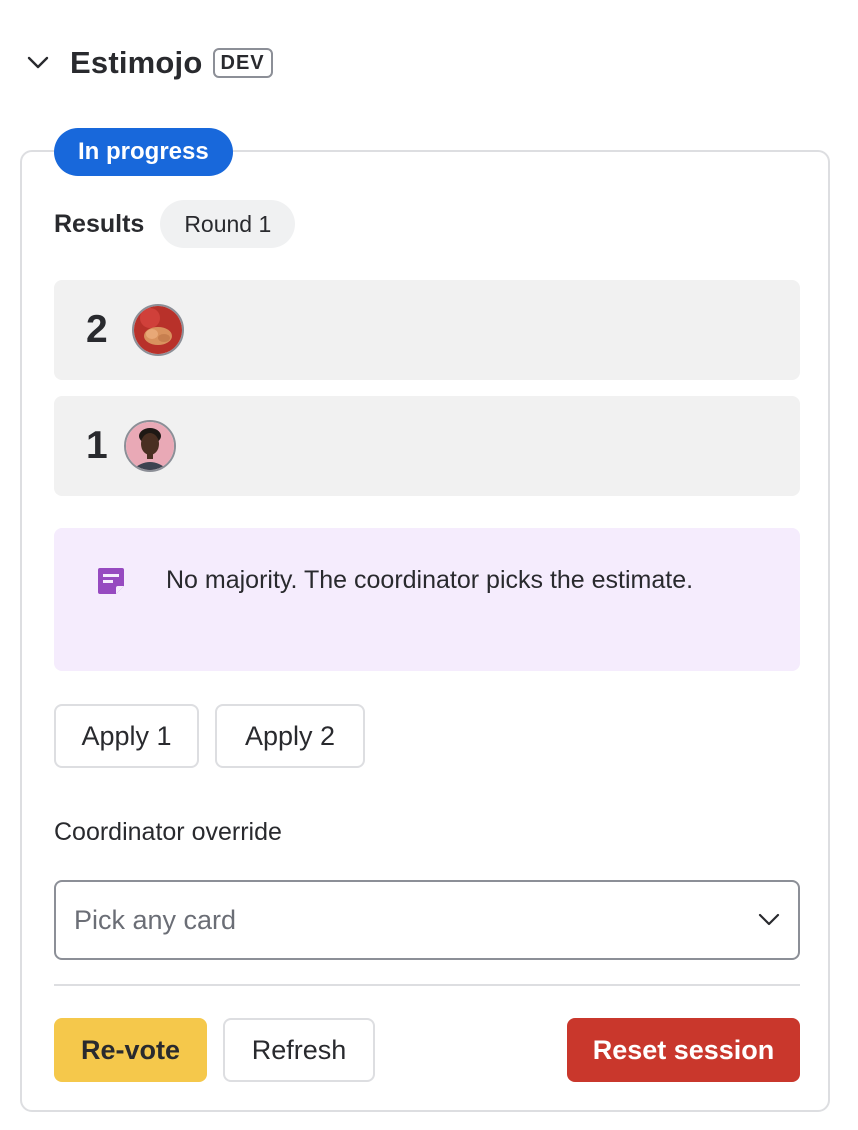 This screenshot has width=858, height=1130. I want to click on note-icon, so click(111, 581).